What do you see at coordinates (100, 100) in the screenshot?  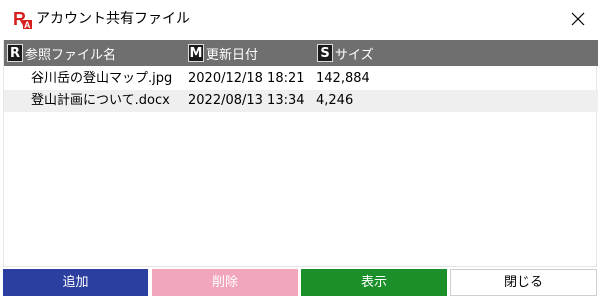 I see `file-name-cell: 登山計画について.docx` at bounding box center [100, 100].